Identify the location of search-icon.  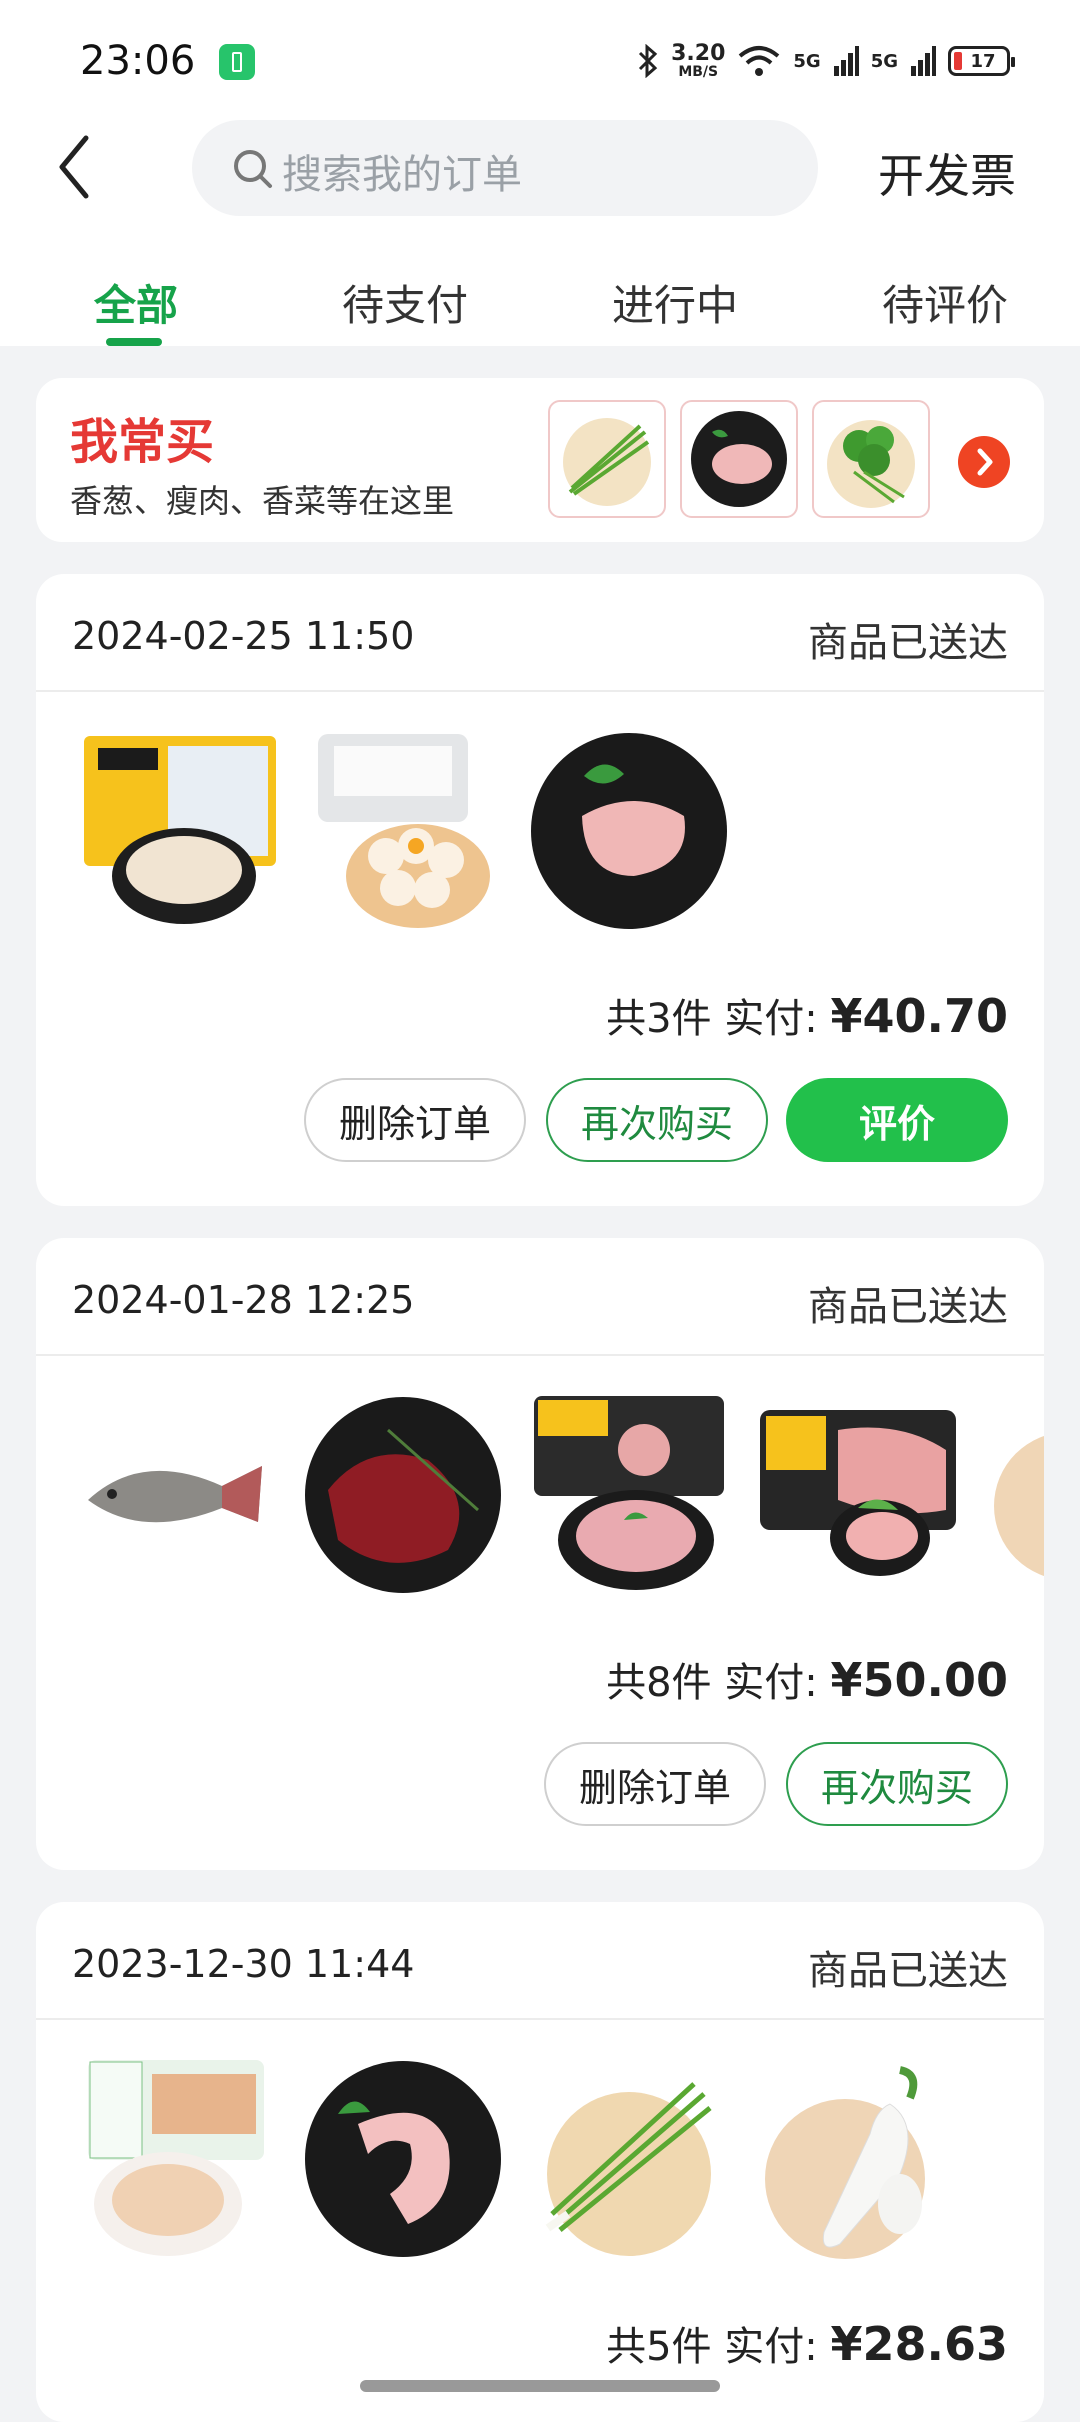
(253, 169).